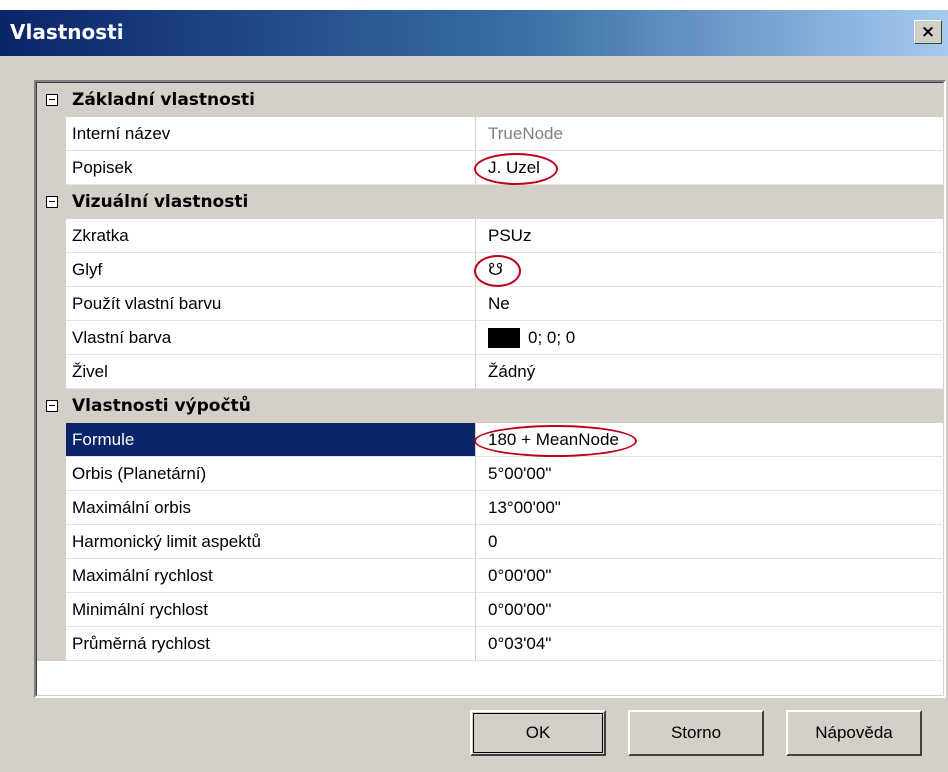  What do you see at coordinates (709, 440) in the screenshot?
I see `property-value-cell: 180 + MeanNode` at bounding box center [709, 440].